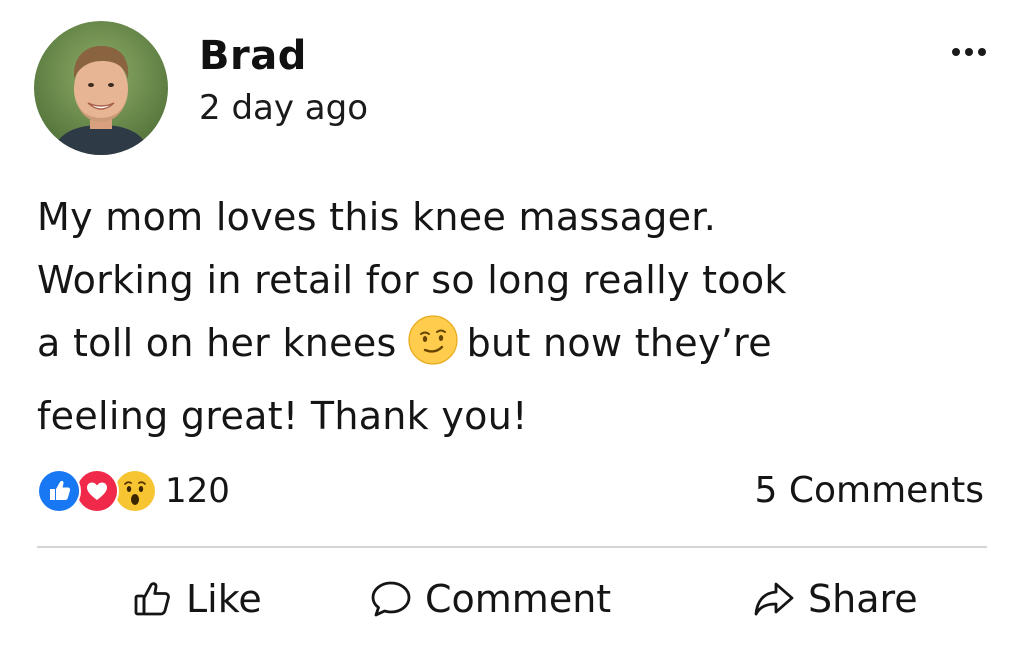 The height and width of the screenshot is (649, 1024). What do you see at coordinates (59, 491) in the screenshot?
I see `like-reaction-icon` at bounding box center [59, 491].